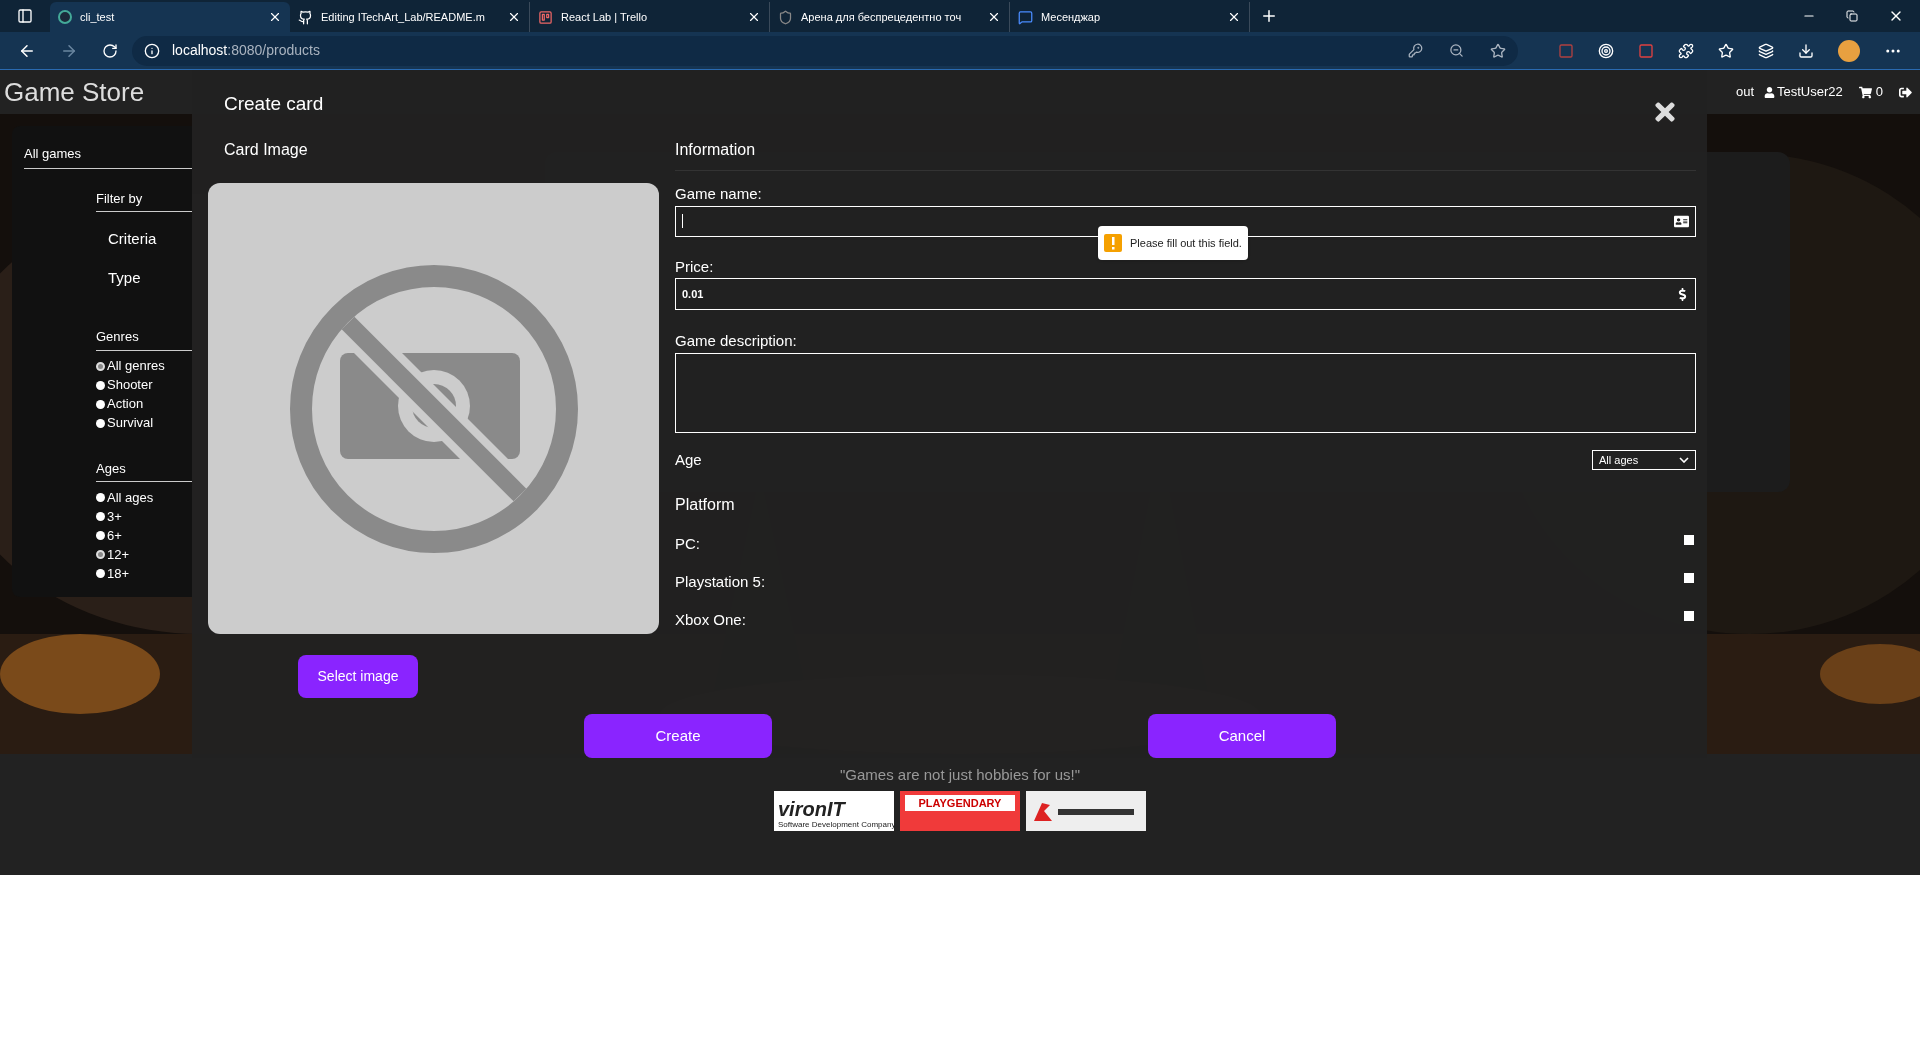 Image resolution: width=1920 pixels, height=1050 pixels. Describe the element at coordinates (705, 505) in the screenshot. I see `section-title: Platform` at that location.